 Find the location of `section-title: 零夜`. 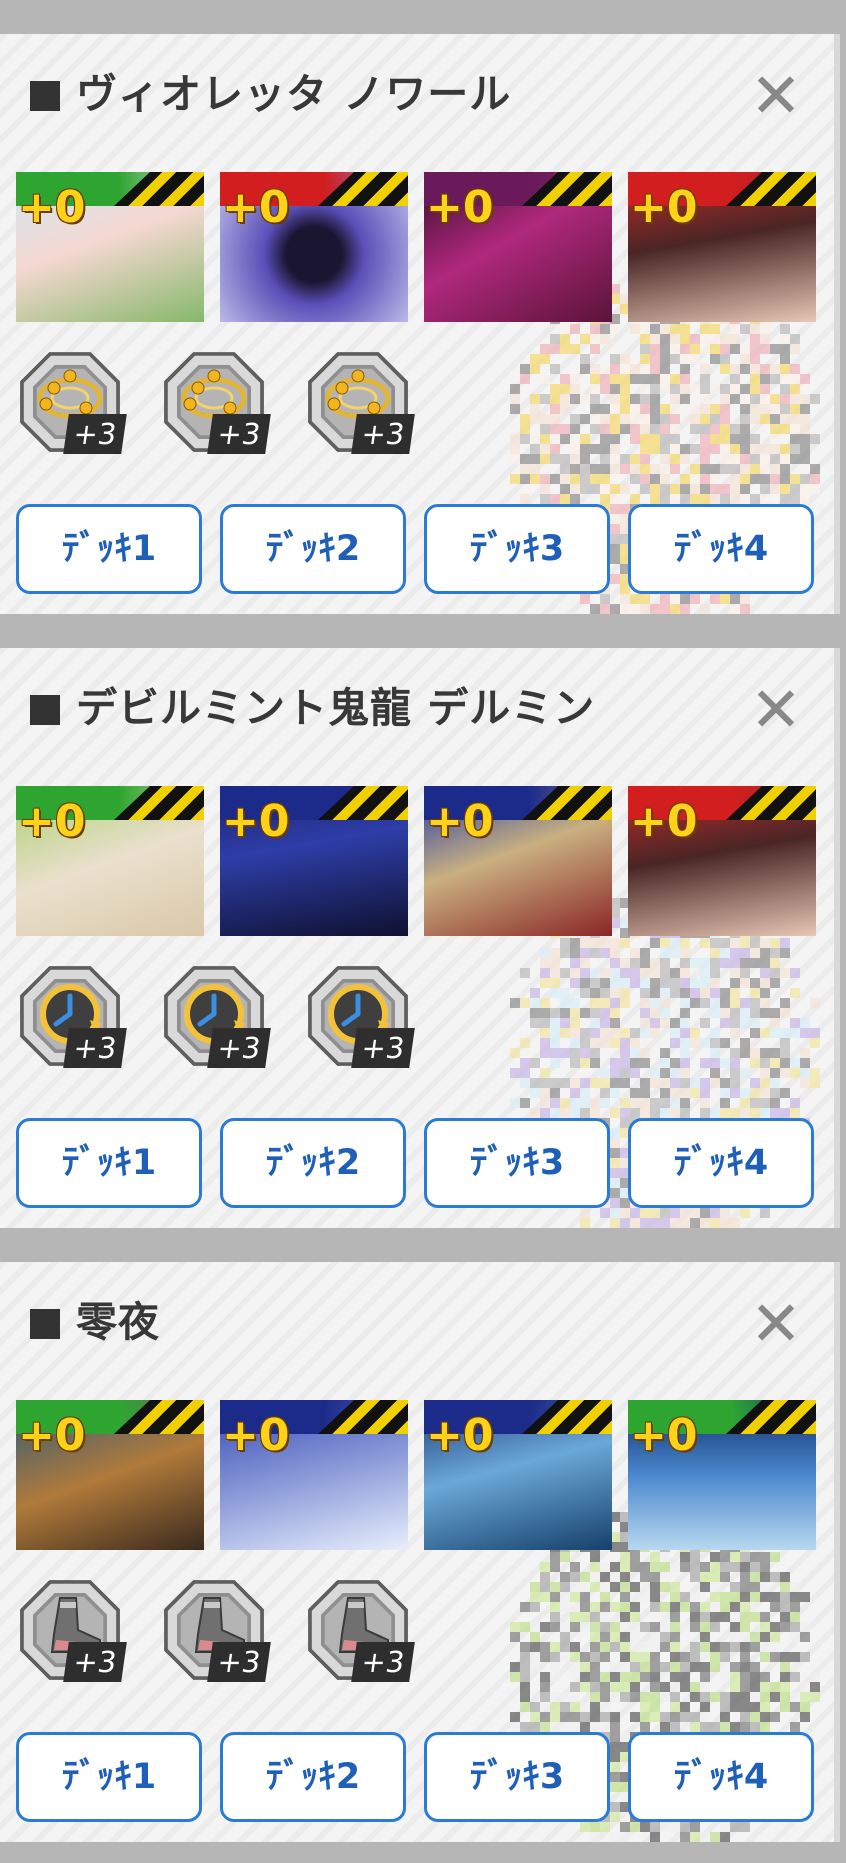

section-title: 零夜 is located at coordinates (95, 1322).